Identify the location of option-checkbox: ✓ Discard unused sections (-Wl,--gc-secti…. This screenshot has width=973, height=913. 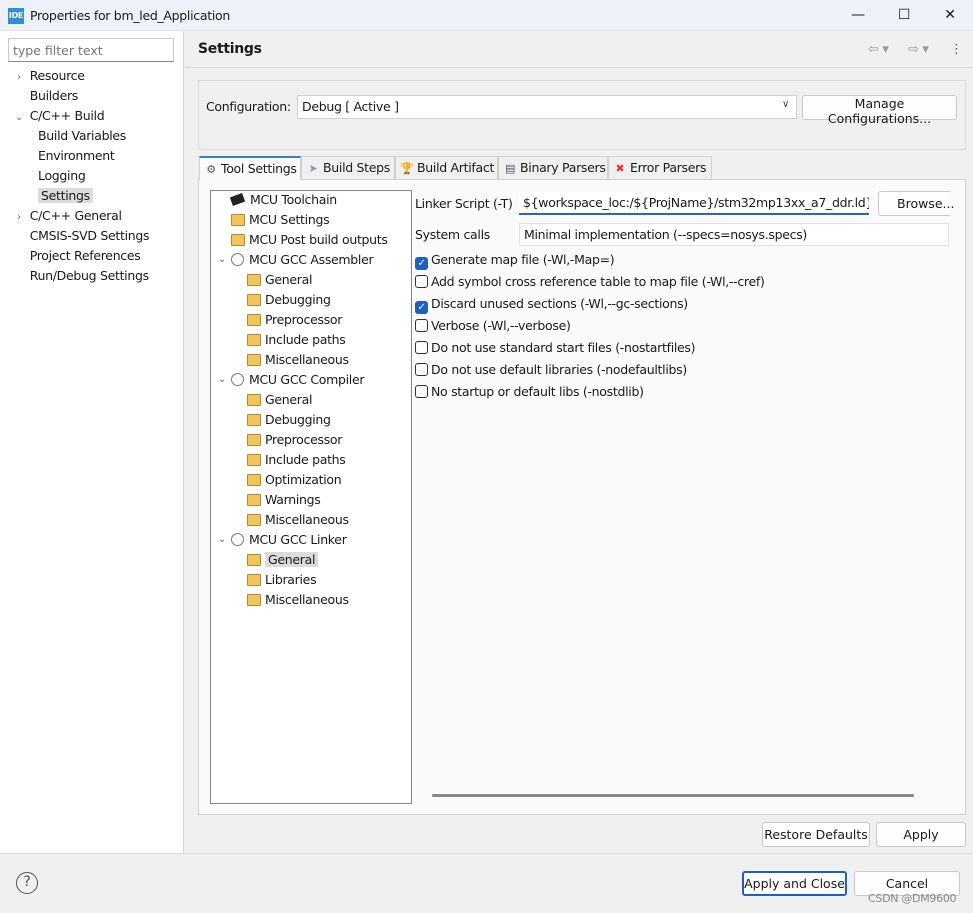
(551, 305).